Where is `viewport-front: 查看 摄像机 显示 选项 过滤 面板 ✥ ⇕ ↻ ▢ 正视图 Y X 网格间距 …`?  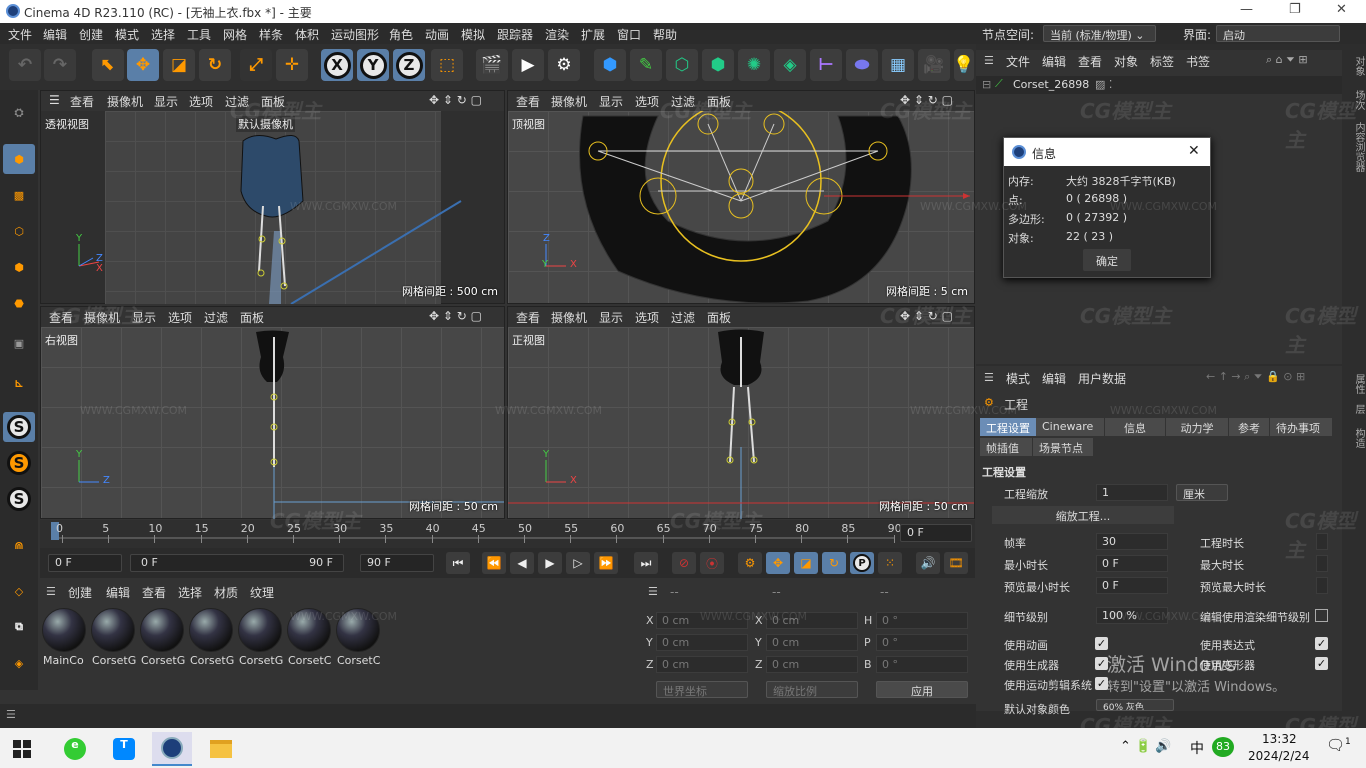 viewport-front: 查看 摄像机 显示 选项 过滤 面板 ✥ ⇕ ↻ ▢ 正视图 Y X 网格间距 … is located at coordinates (741, 412).